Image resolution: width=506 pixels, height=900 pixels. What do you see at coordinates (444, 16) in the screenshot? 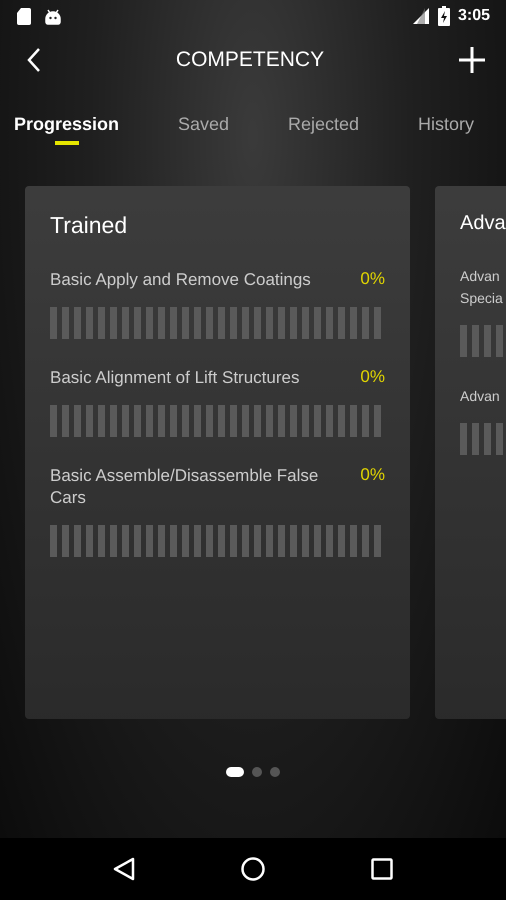
I see `battery-icon` at bounding box center [444, 16].